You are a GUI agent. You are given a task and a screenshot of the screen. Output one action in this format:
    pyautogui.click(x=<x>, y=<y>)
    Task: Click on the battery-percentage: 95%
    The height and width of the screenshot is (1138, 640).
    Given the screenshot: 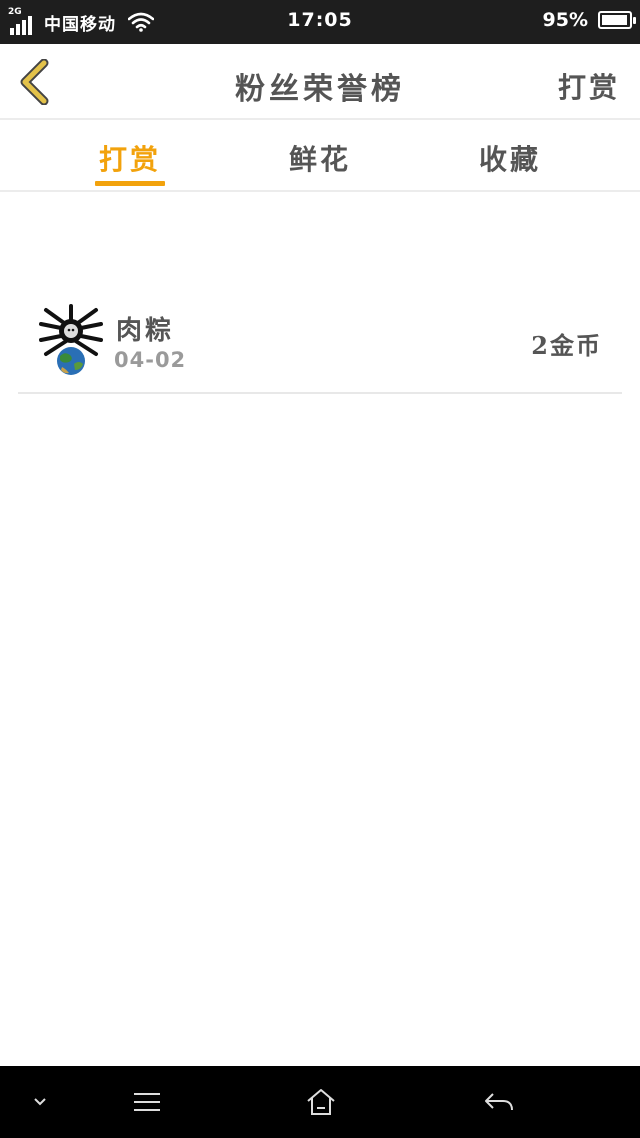 What is the action you would take?
    pyautogui.click(x=565, y=20)
    